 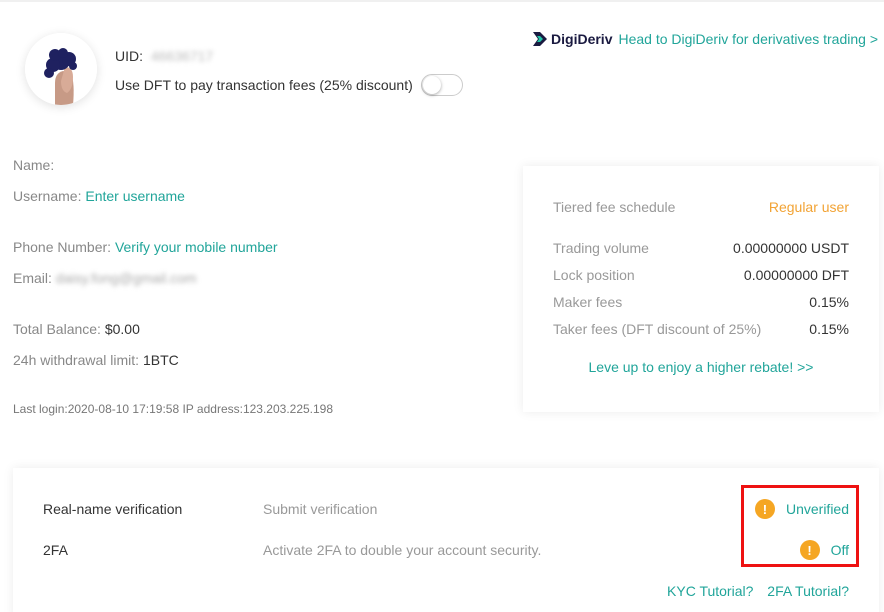 I want to click on realname-verification-label: Real-name verification, so click(x=113, y=509).